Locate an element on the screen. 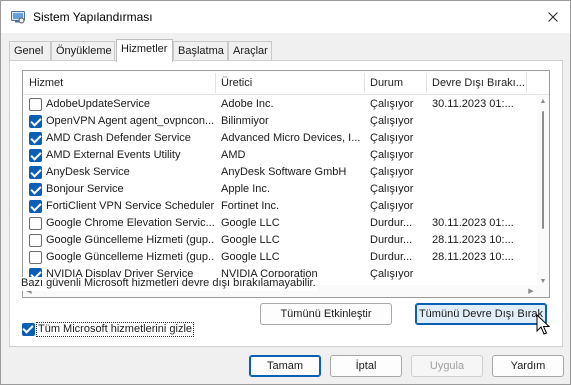 The width and height of the screenshot is (571, 385). system-configuration-icon is located at coordinates (18, 17).